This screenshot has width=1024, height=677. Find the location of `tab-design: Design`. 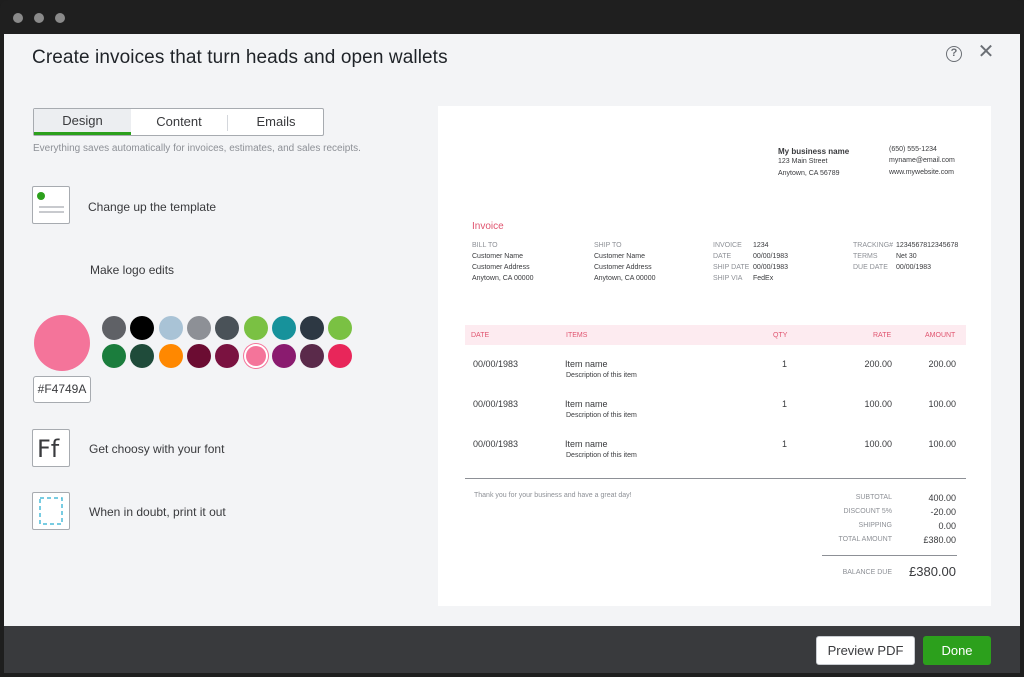

tab-design: Design is located at coordinates (82, 122).